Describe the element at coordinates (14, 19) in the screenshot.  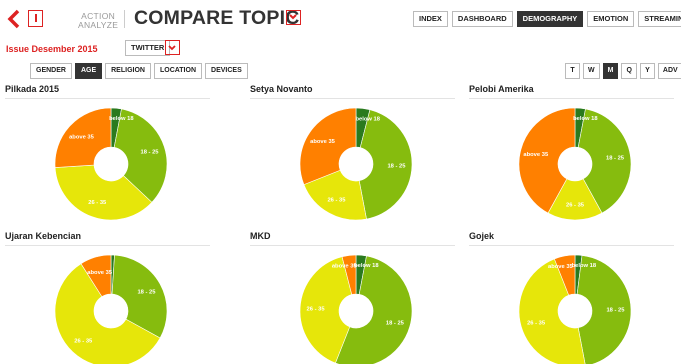
I see `back-chevron-icon` at that location.